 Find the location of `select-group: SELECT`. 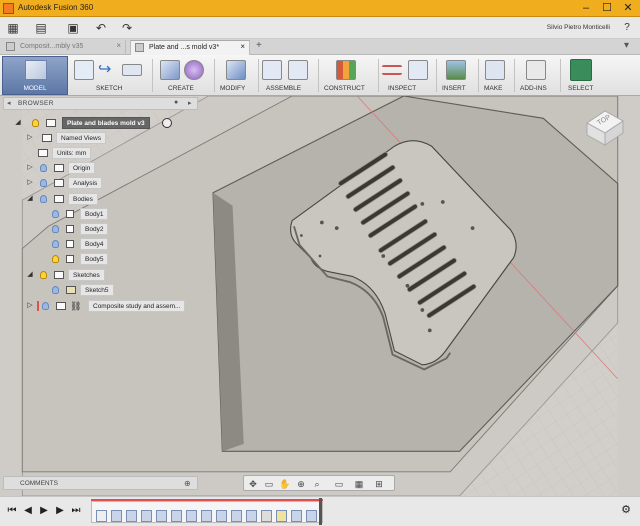

select-group: SELECT is located at coordinates (583, 75).